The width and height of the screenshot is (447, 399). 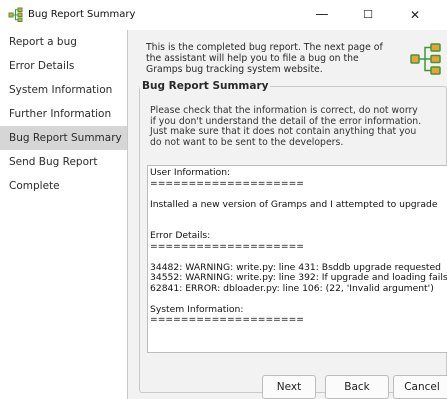 I want to click on maximize-button: ☐, so click(x=368, y=15).